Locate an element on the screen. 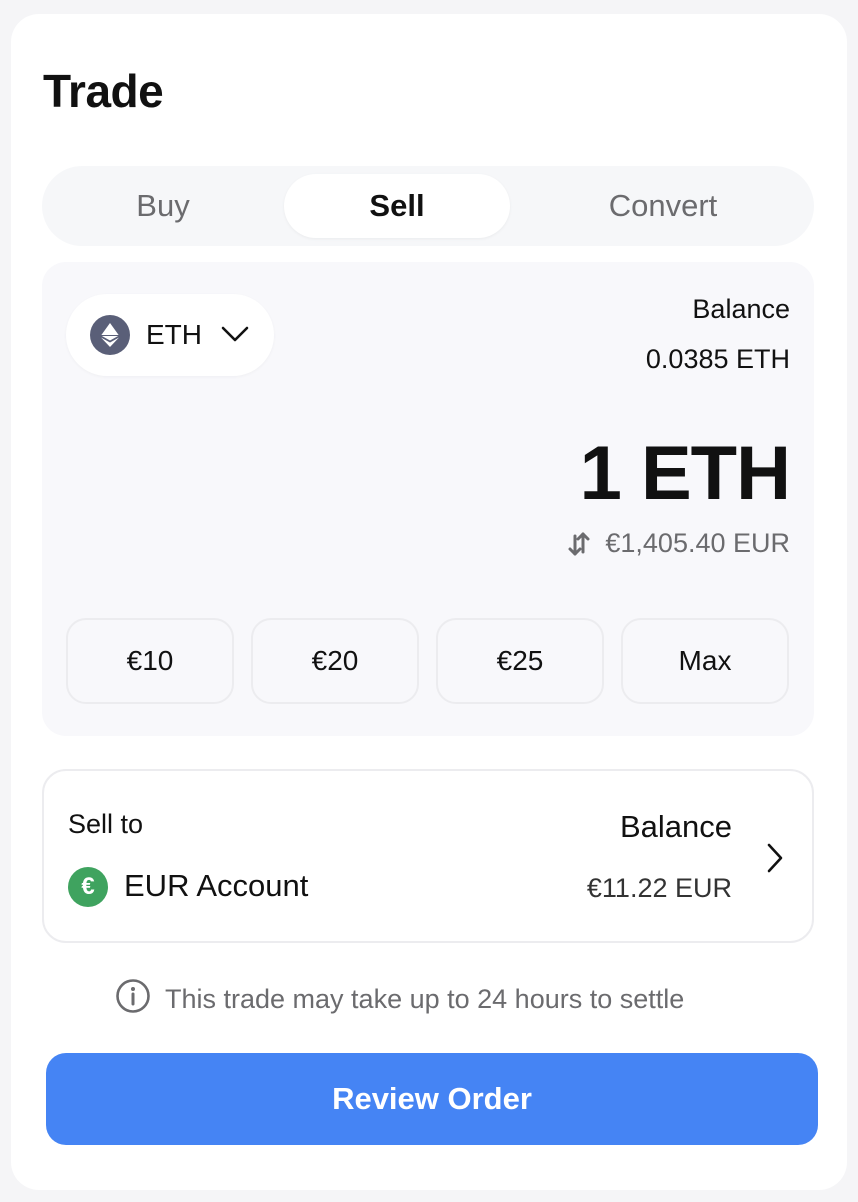  chevron-right-icon is located at coordinates (775, 860).